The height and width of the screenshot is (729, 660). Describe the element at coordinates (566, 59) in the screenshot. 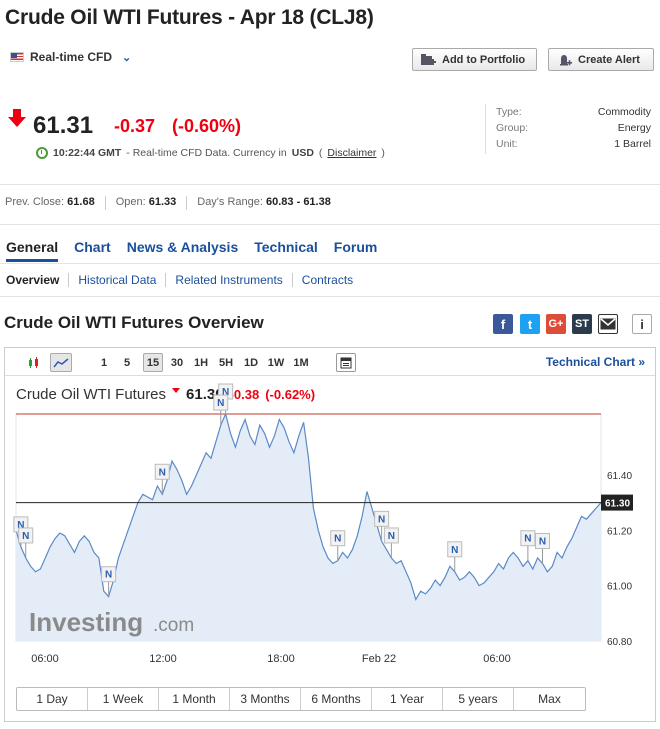

I see `alert-bell-icon` at that location.